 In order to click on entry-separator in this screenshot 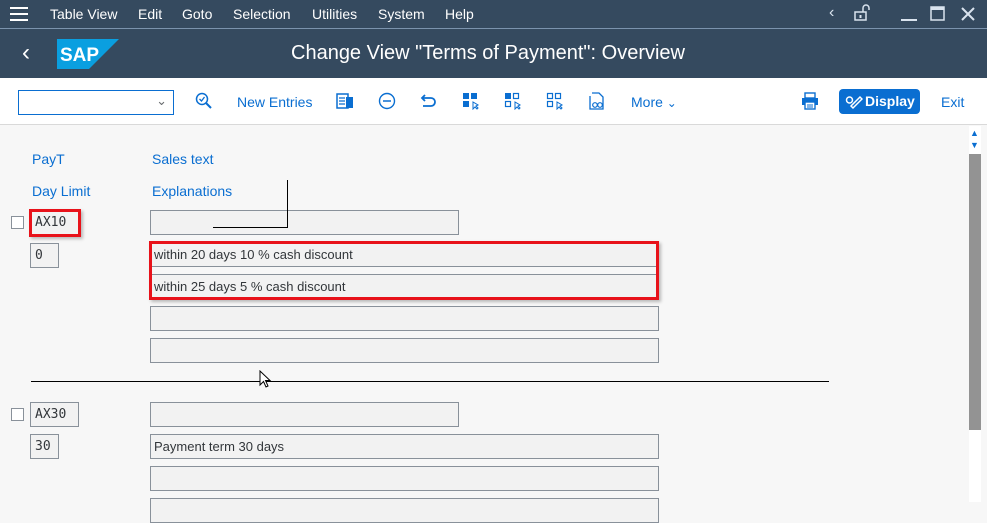, I will do `click(430, 381)`.